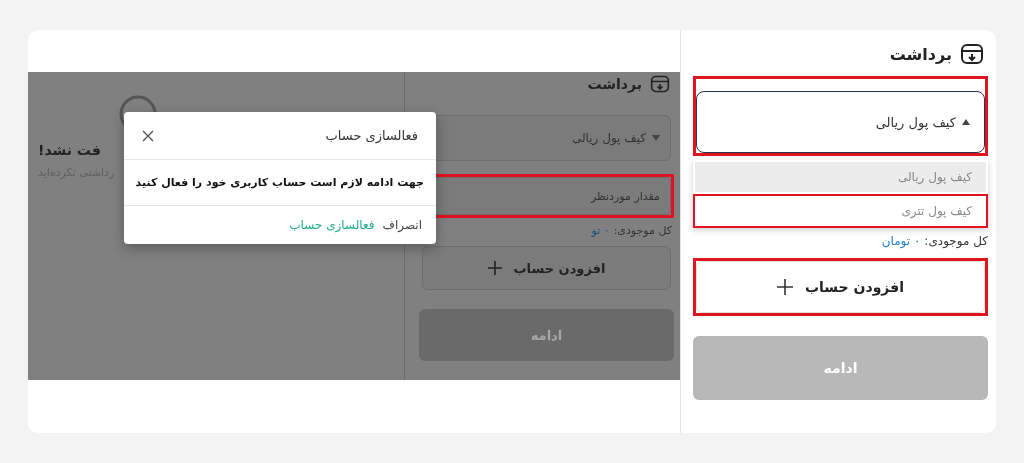 This screenshot has width=1024, height=463. What do you see at coordinates (332, 225) in the screenshot?
I see `dialog-button: فعالسازی حساب` at bounding box center [332, 225].